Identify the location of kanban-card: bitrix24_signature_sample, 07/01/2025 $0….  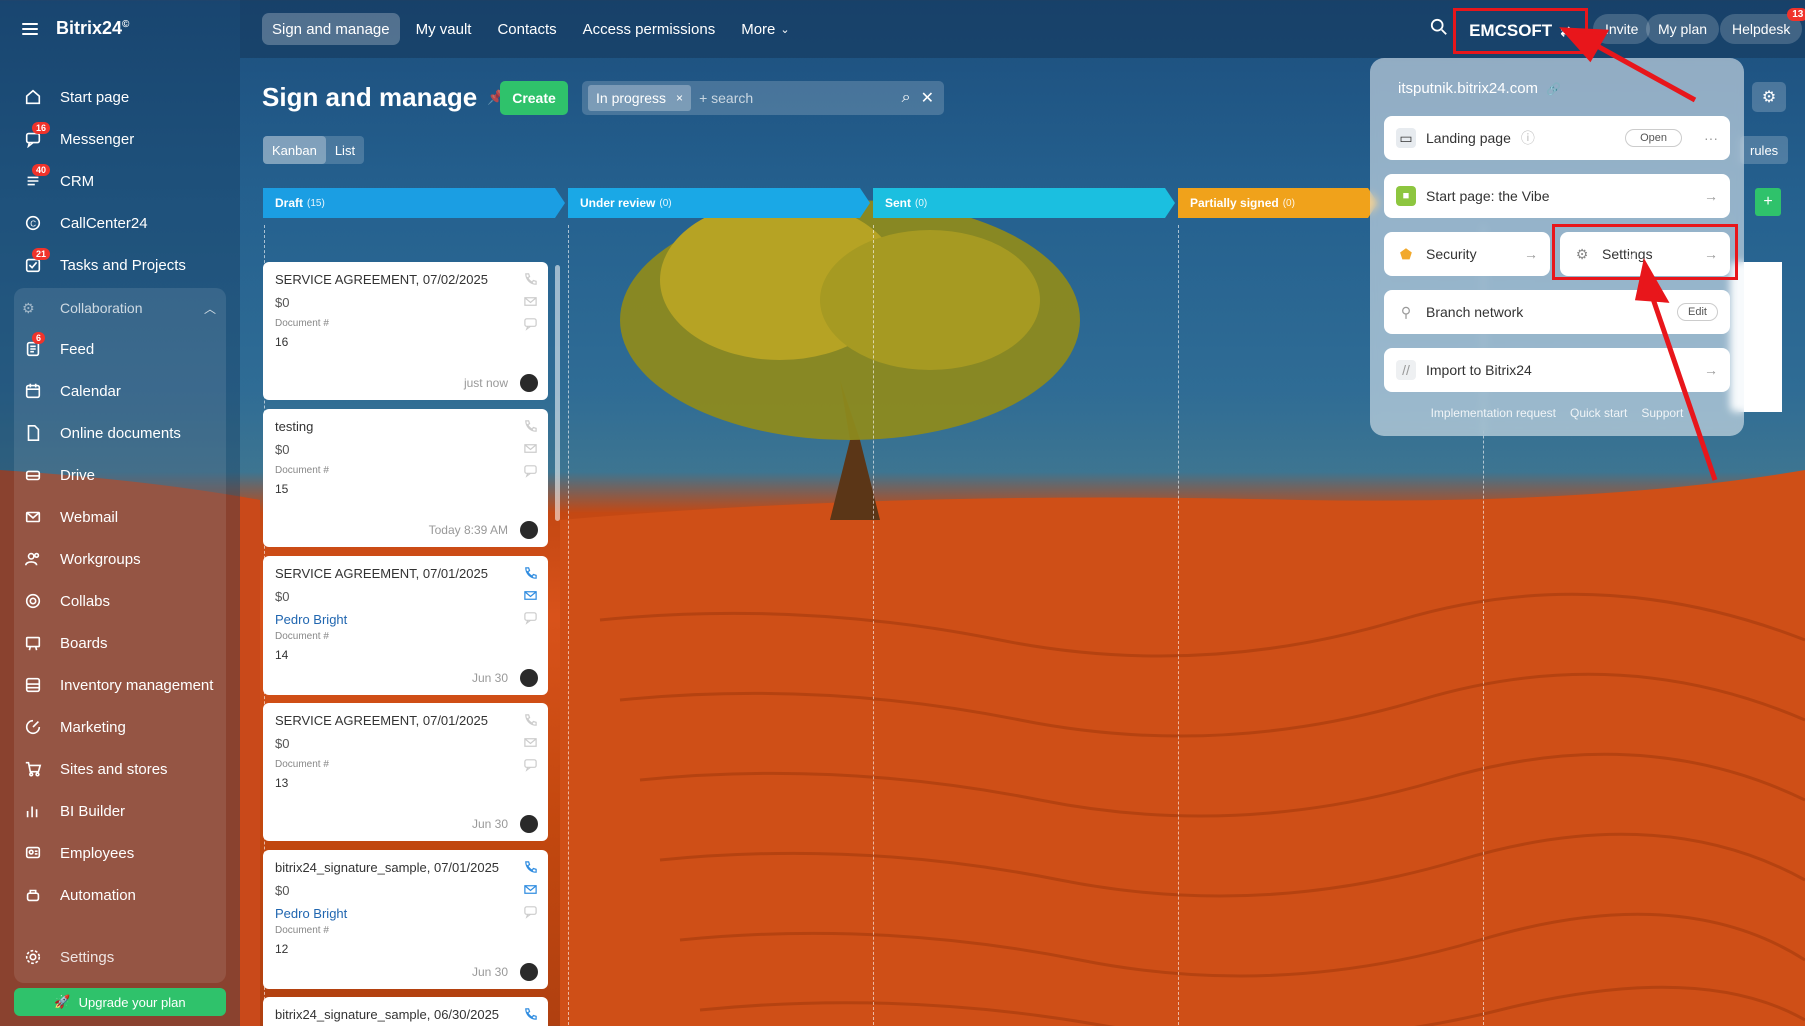
(405, 919).